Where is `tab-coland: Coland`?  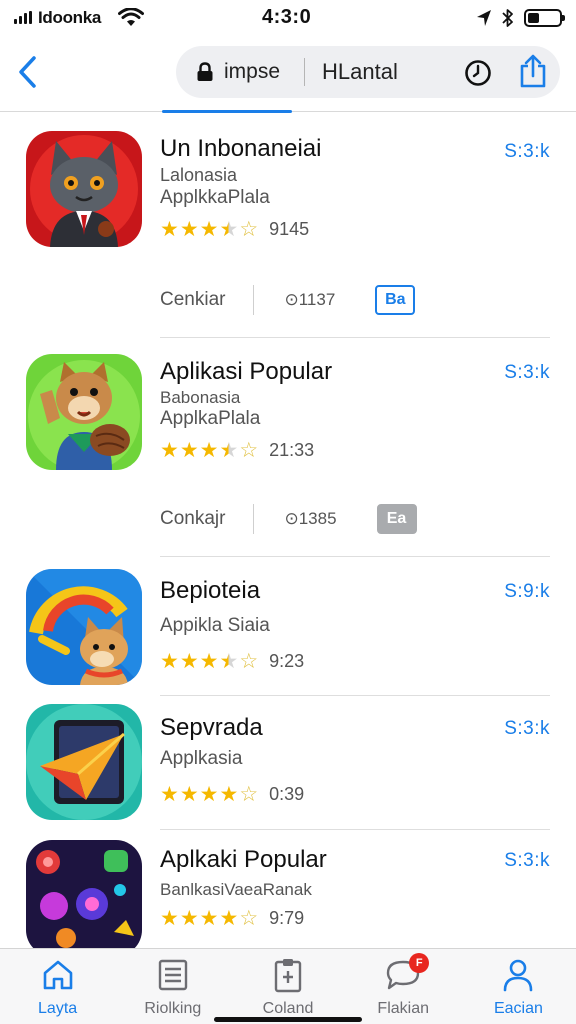
tab-coland: Coland is located at coordinates (287, 986).